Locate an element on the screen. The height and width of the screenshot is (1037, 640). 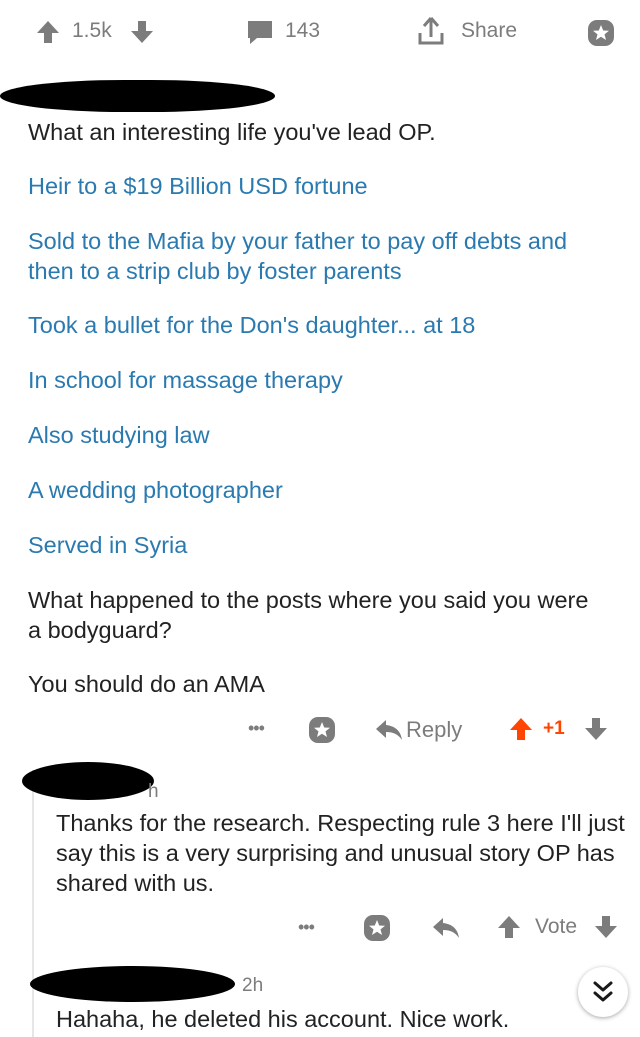
comment-icon is located at coordinates (260, 32).